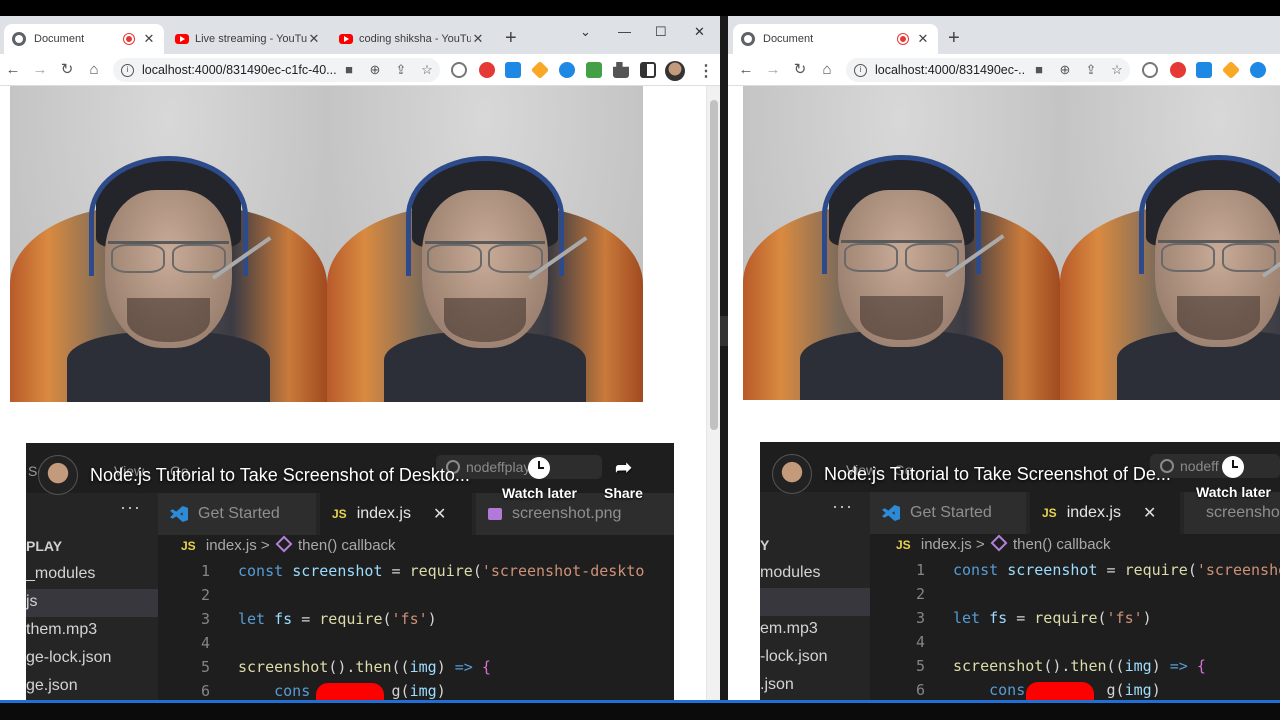  I want to click on tab-label: Document, so click(788, 39).